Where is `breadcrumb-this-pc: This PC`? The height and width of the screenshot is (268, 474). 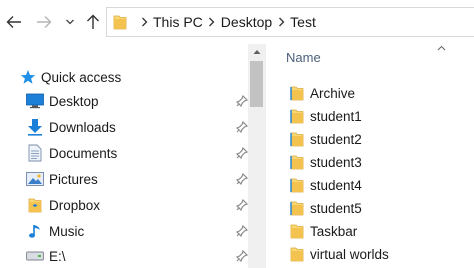
breadcrumb-this-pc: This PC is located at coordinates (178, 22).